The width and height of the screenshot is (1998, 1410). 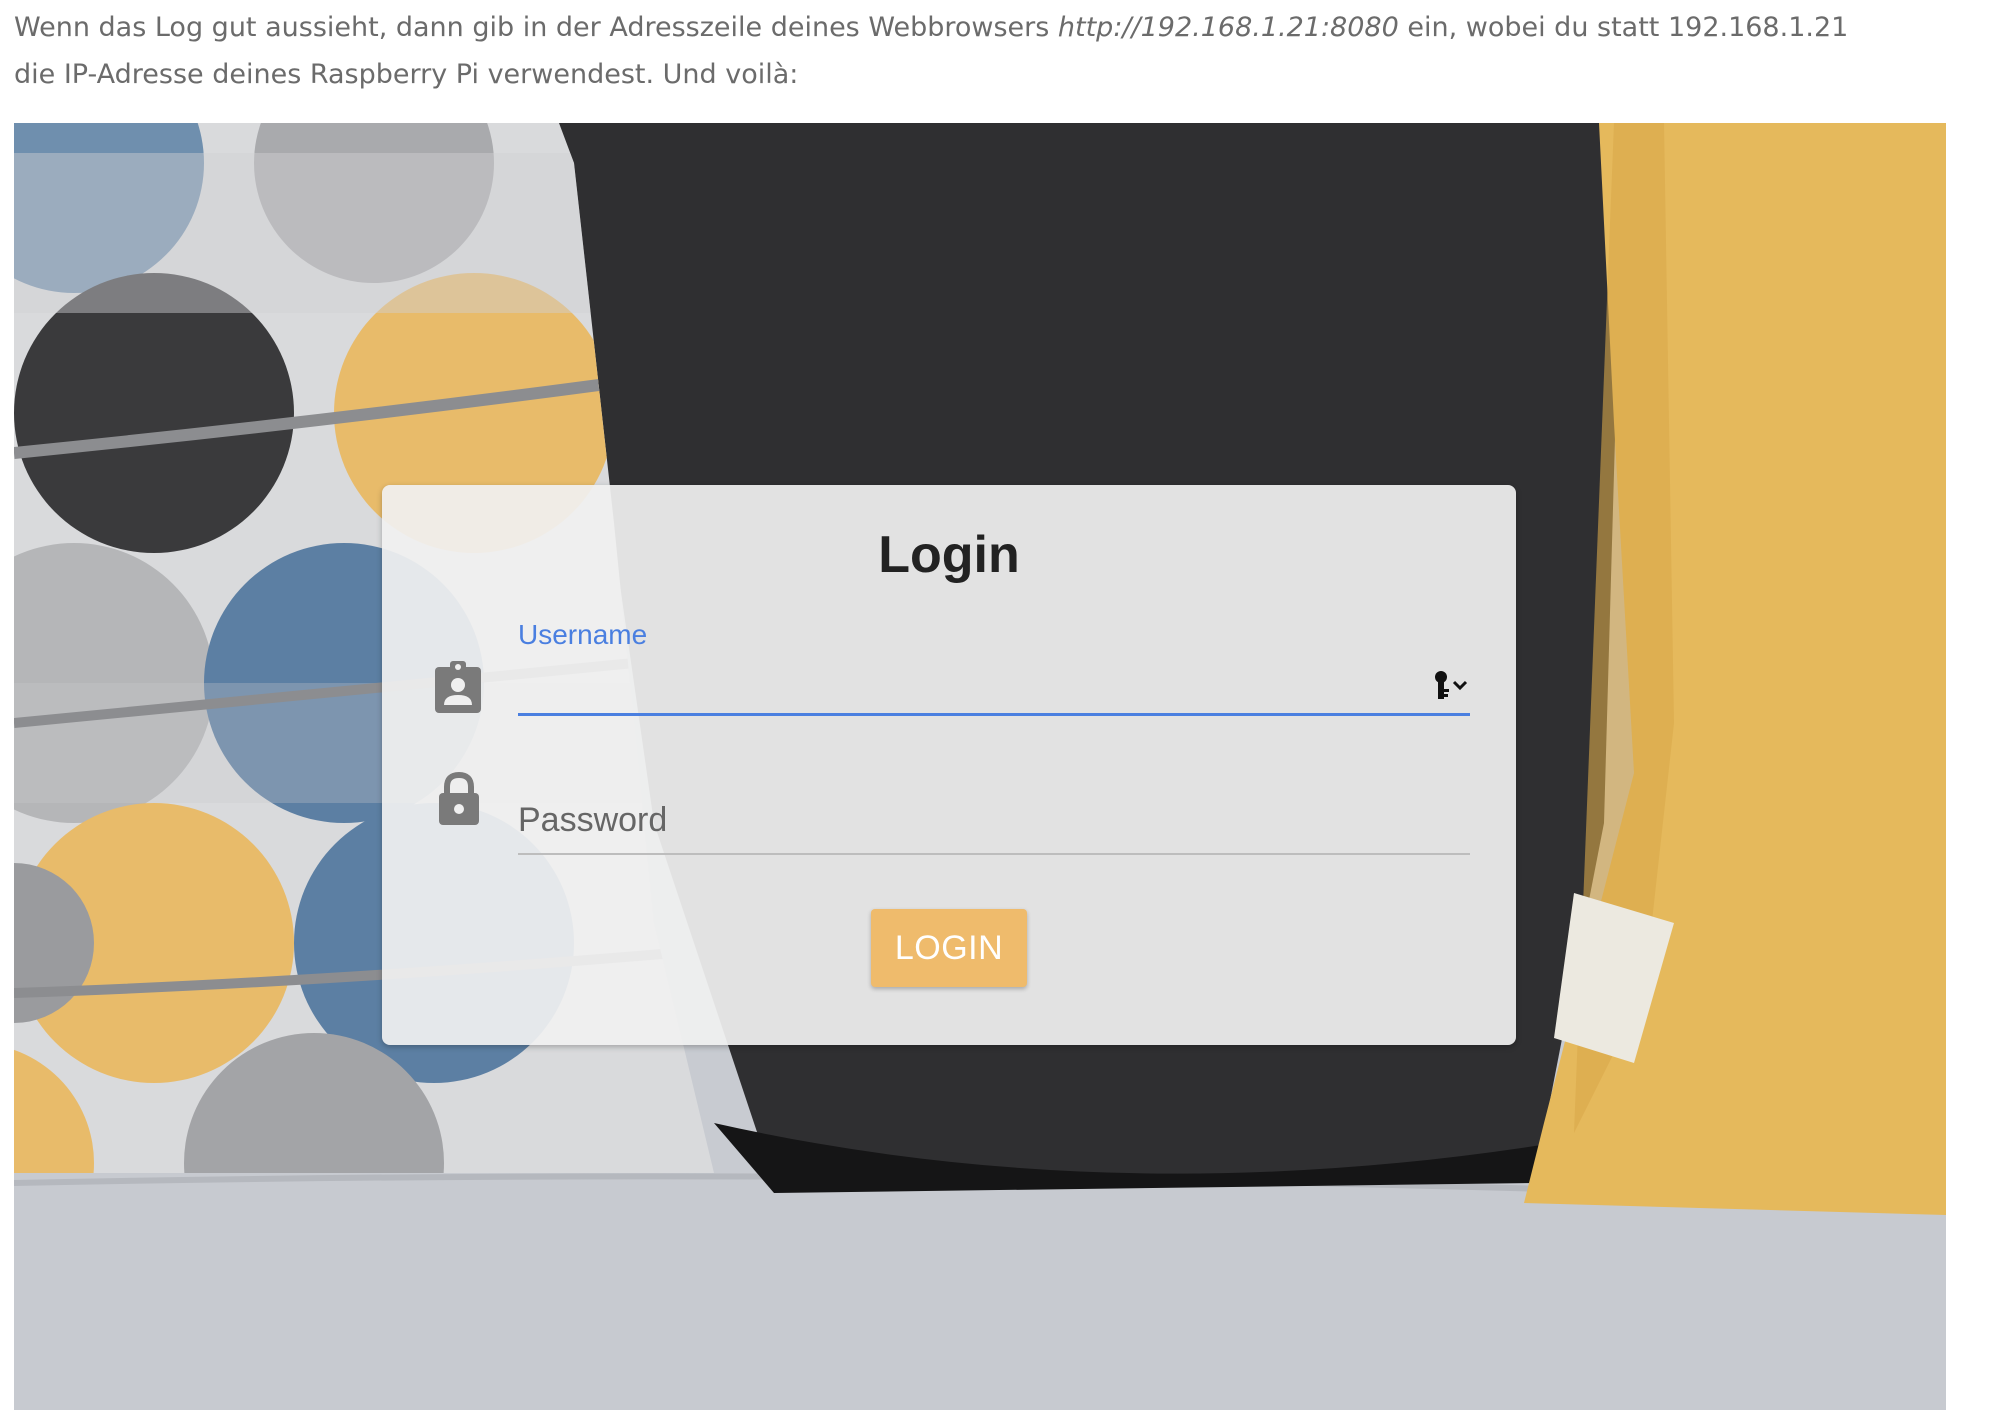 I want to click on key-dropdown-icon, so click(x=1452, y=686).